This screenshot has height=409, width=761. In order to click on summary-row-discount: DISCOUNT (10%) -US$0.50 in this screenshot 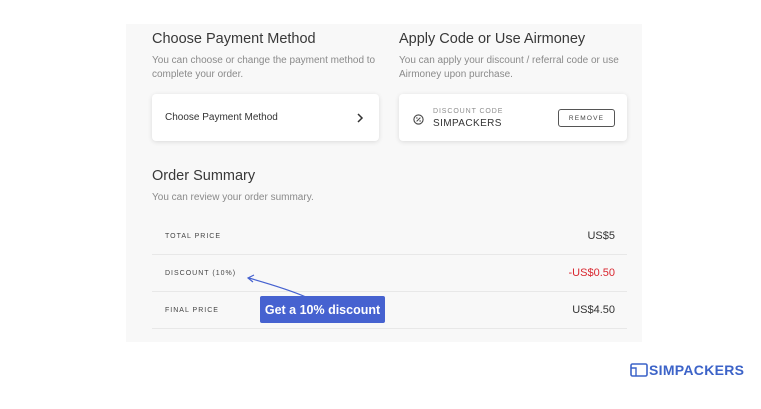, I will do `click(389, 273)`.